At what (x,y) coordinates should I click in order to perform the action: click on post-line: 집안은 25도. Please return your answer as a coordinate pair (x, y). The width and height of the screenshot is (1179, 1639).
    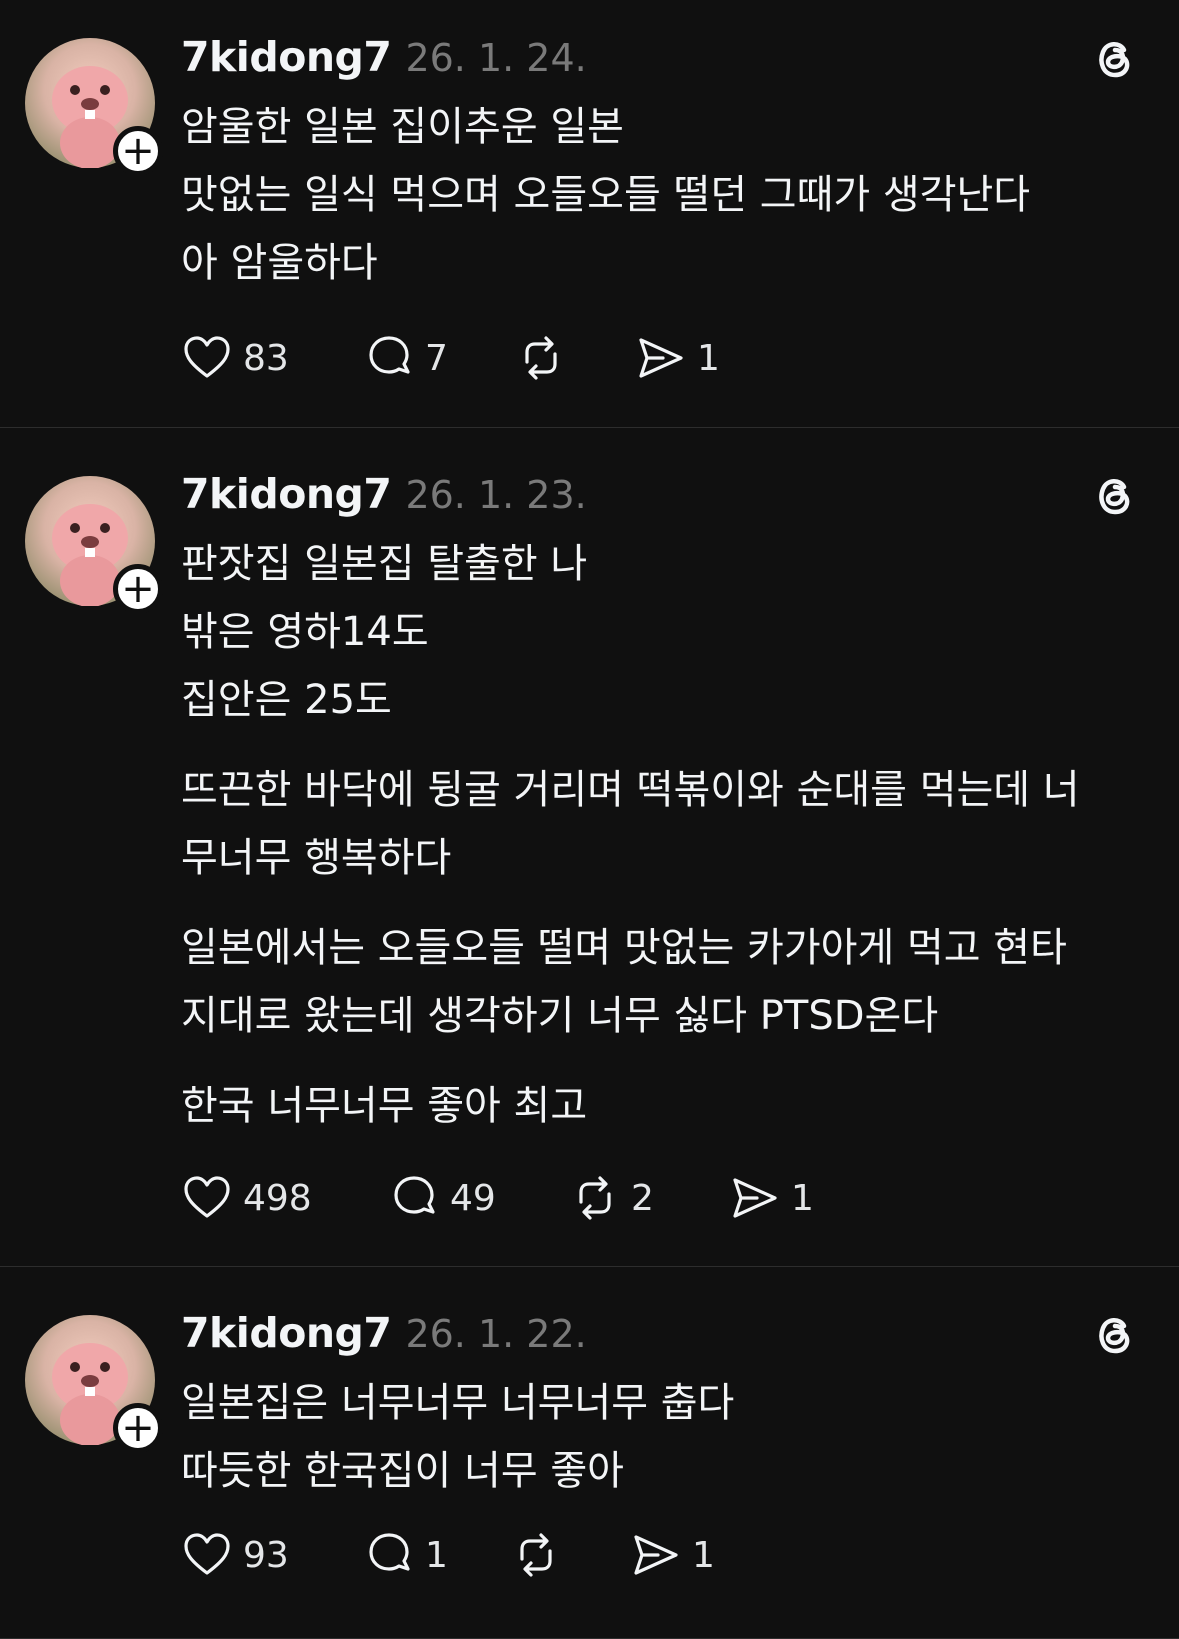
    Looking at the image, I should click on (286, 700).